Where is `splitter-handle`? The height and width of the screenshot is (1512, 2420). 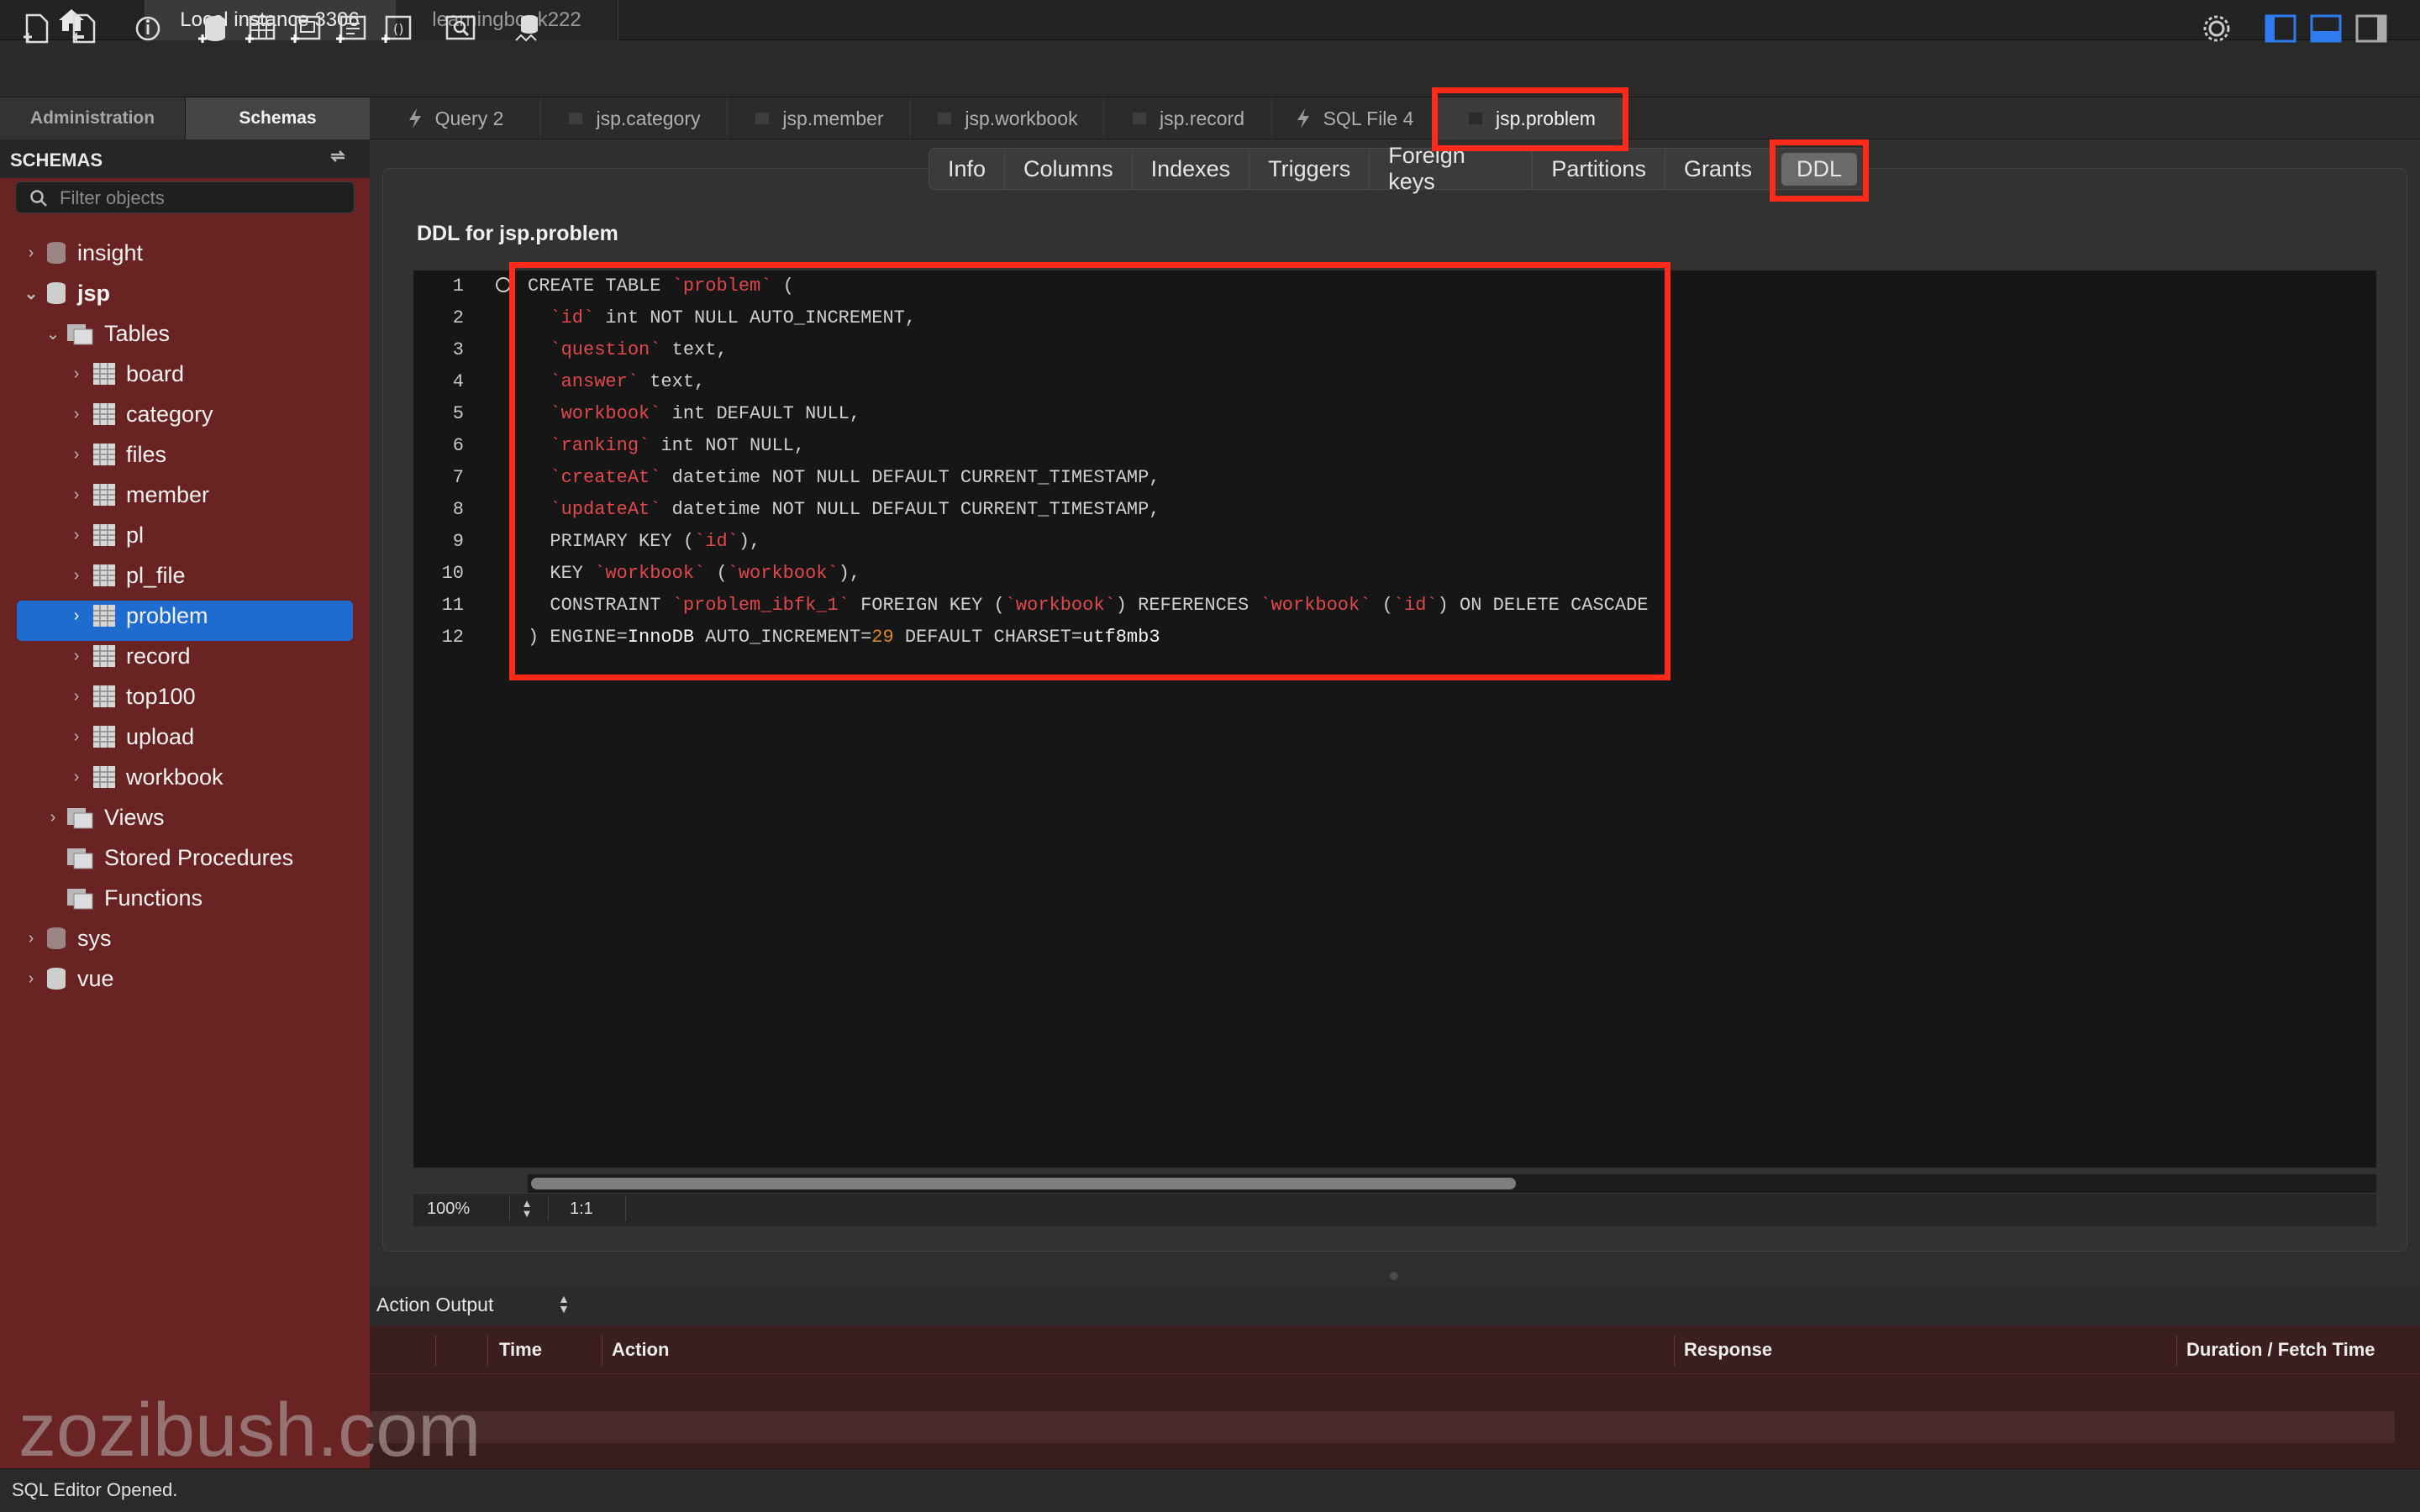
splitter-handle is located at coordinates (1394, 1276).